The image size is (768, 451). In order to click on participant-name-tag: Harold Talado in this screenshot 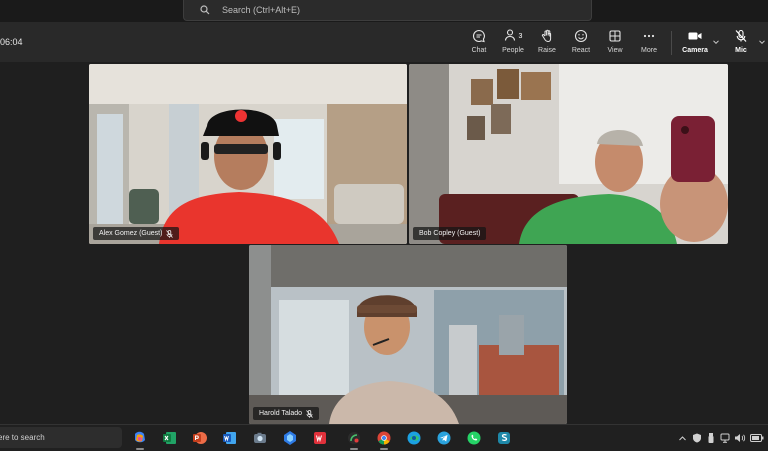, I will do `click(286, 413)`.